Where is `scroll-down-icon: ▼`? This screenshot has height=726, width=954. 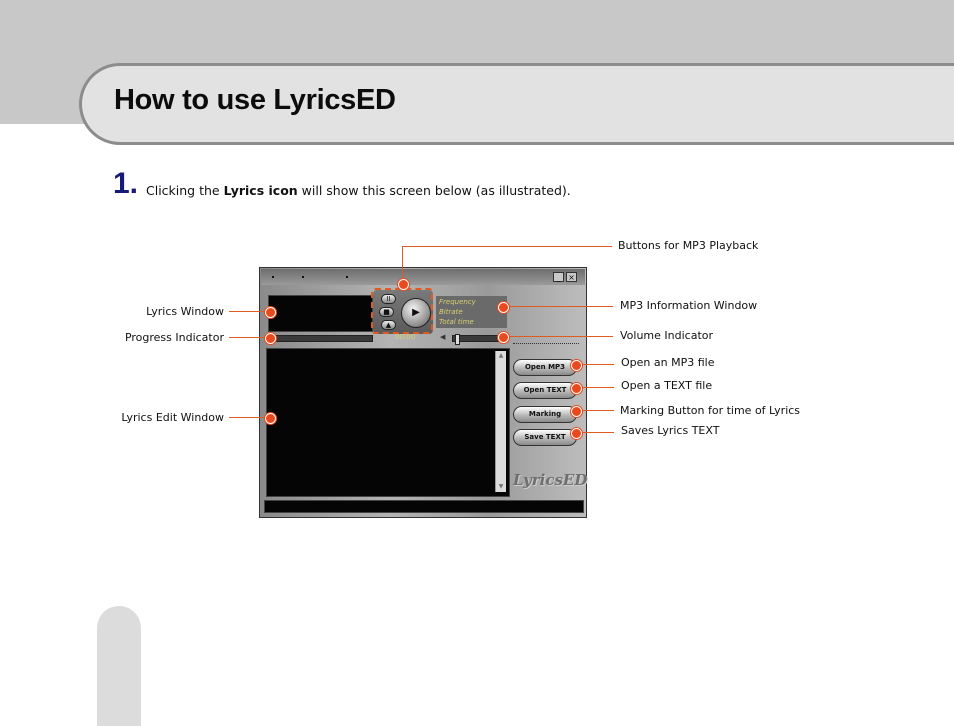
scroll-down-icon: ▼ is located at coordinates (501, 487).